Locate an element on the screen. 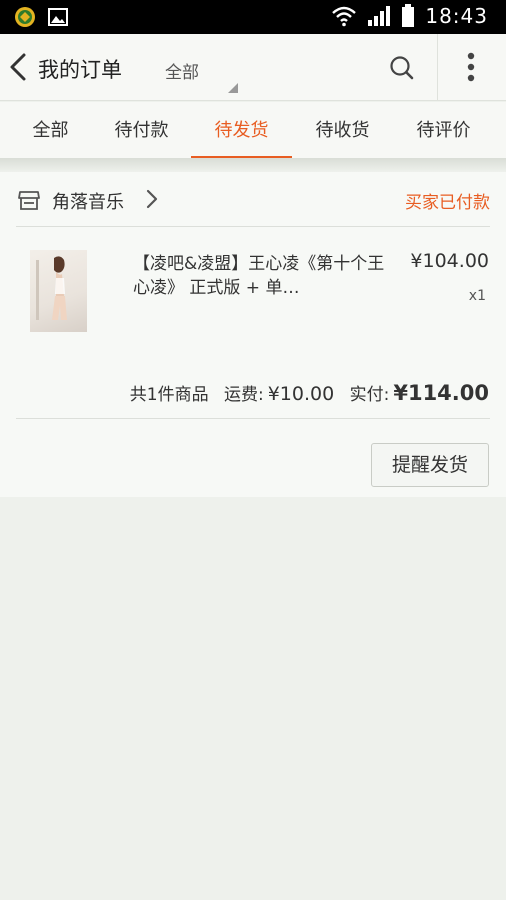 The width and height of the screenshot is (506, 900). product-photo-icon is located at coordinates (51, 288).